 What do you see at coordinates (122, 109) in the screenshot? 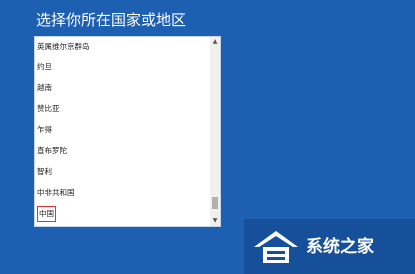
I see `list-item: 赞比亚` at bounding box center [122, 109].